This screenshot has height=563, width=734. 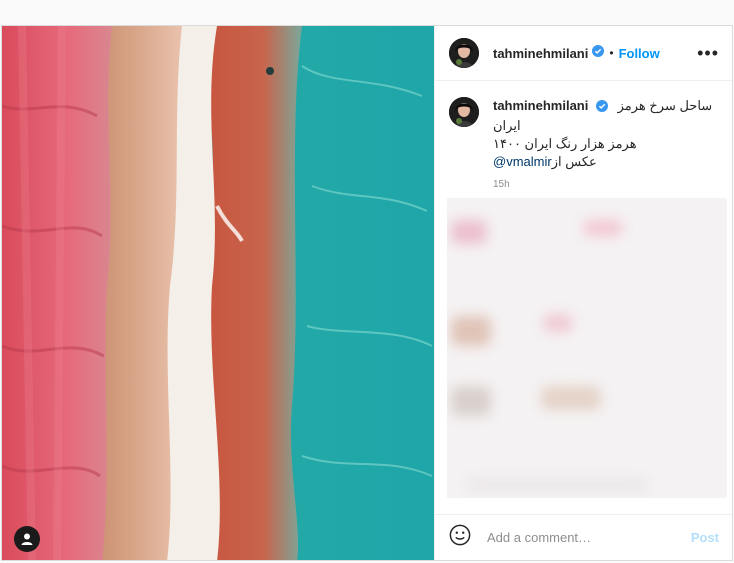 I want to click on caption-line-4-text: عکس از, so click(x=576, y=161).